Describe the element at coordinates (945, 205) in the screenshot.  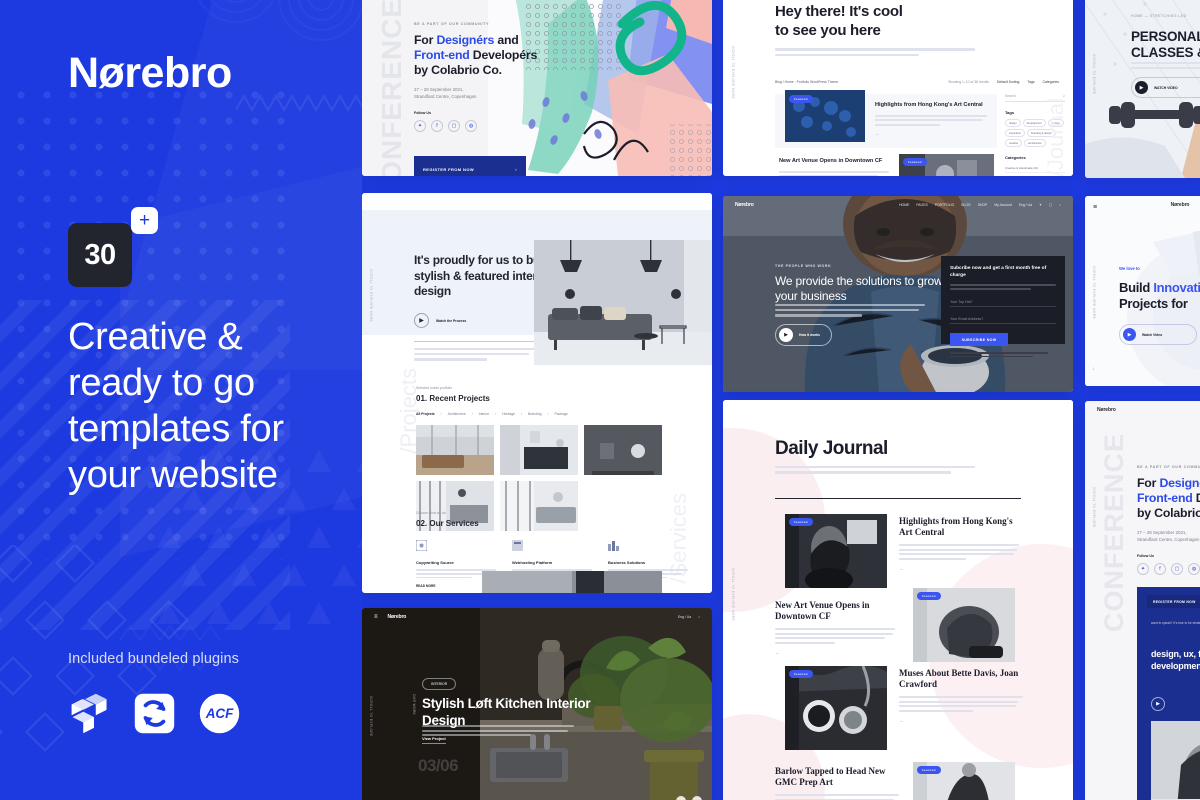
I see `business-nav-portfolio: PORTFOLIO` at that location.